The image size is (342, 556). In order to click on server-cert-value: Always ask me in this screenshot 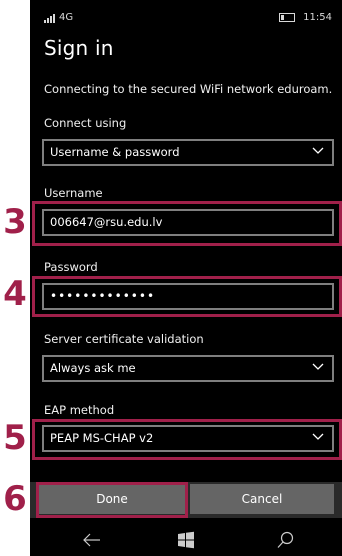, I will do `click(93, 368)`.